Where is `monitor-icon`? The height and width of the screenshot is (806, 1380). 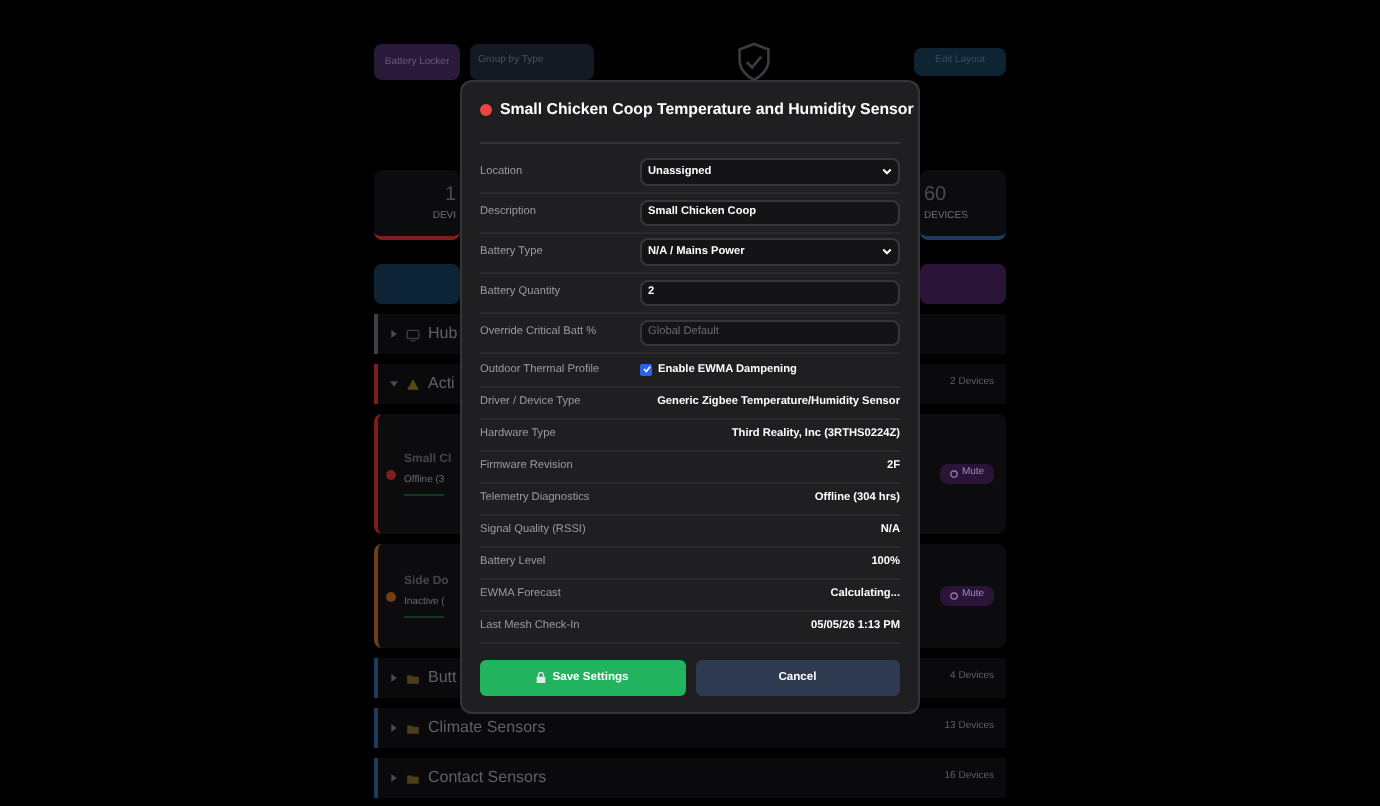 monitor-icon is located at coordinates (413, 334).